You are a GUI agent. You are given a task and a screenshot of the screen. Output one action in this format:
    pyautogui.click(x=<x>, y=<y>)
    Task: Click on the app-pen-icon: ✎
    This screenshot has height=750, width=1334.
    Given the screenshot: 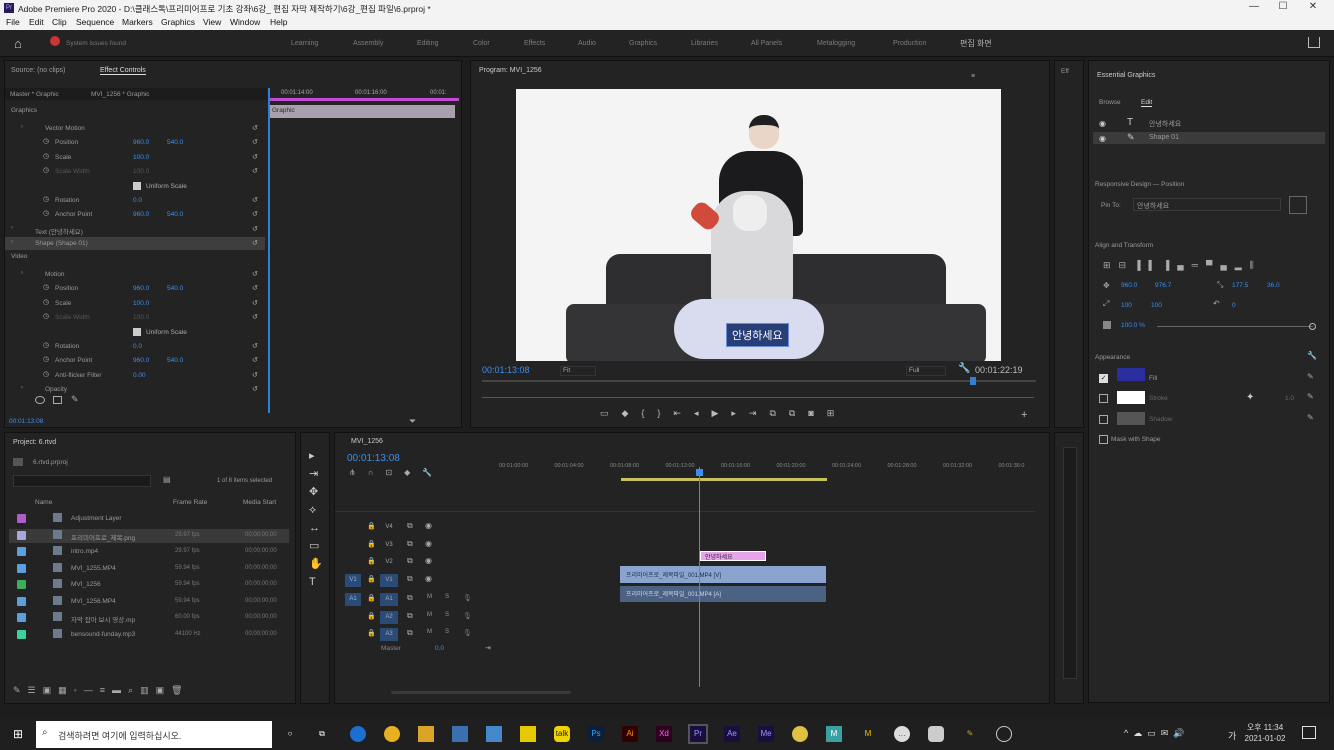 What is the action you would take?
    pyautogui.click(x=970, y=734)
    